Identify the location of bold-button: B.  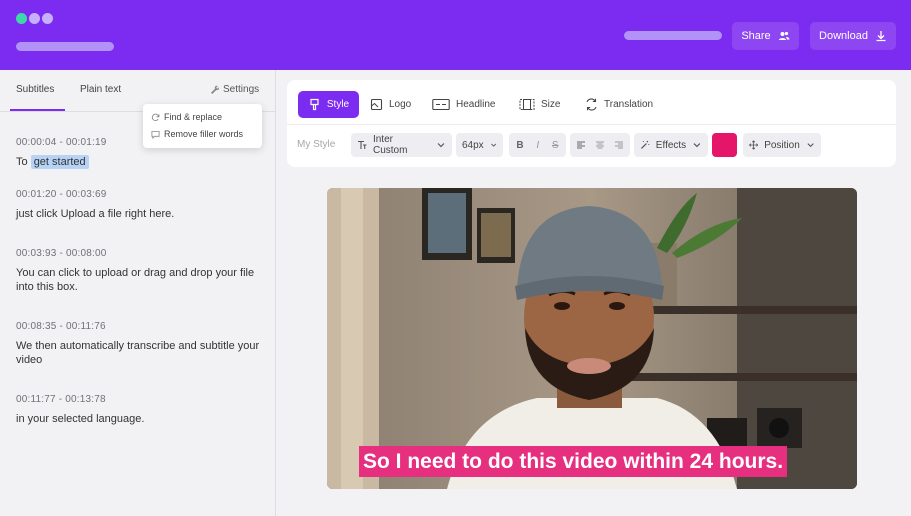
(519, 145).